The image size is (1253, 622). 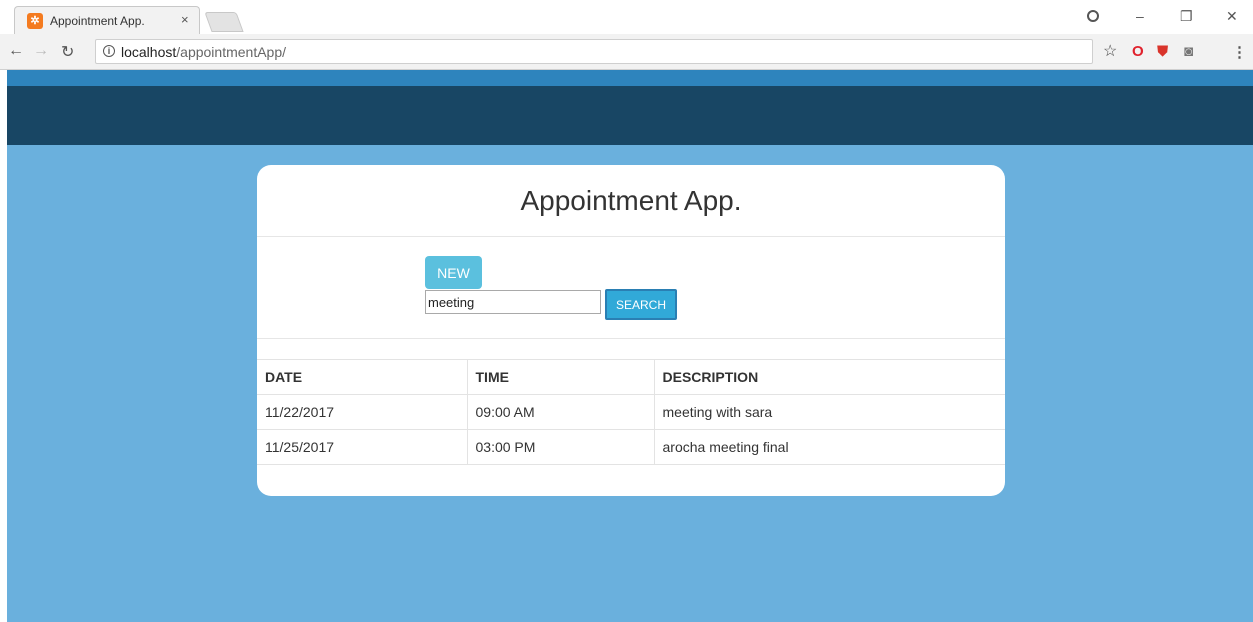 What do you see at coordinates (829, 412) in the screenshot?
I see `cell-description: meeting with sara` at bounding box center [829, 412].